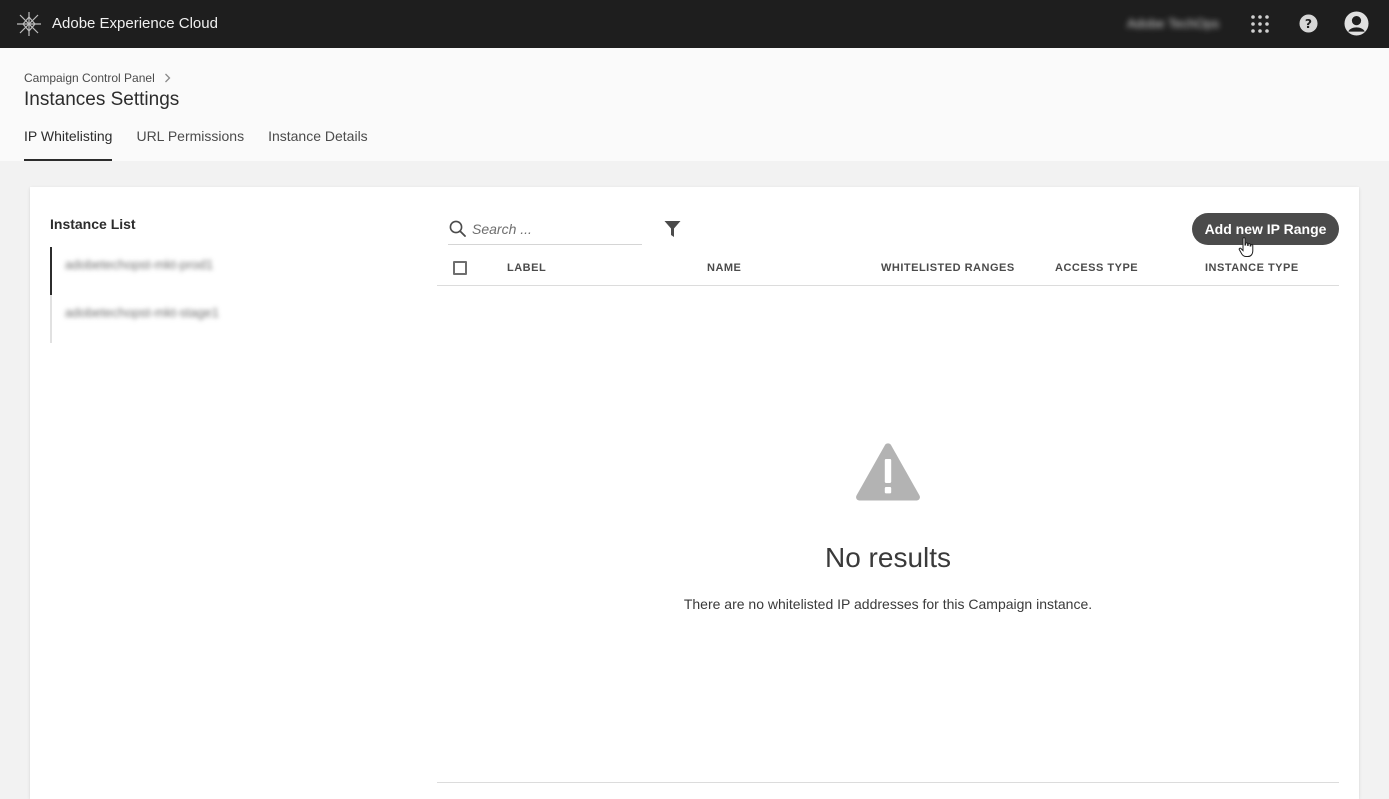 This screenshot has height=799, width=1389. Describe the element at coordinates (139, 264) in the screenshot. I see `instance-item-label: adobetechopst-mkt-prod1` at that location.